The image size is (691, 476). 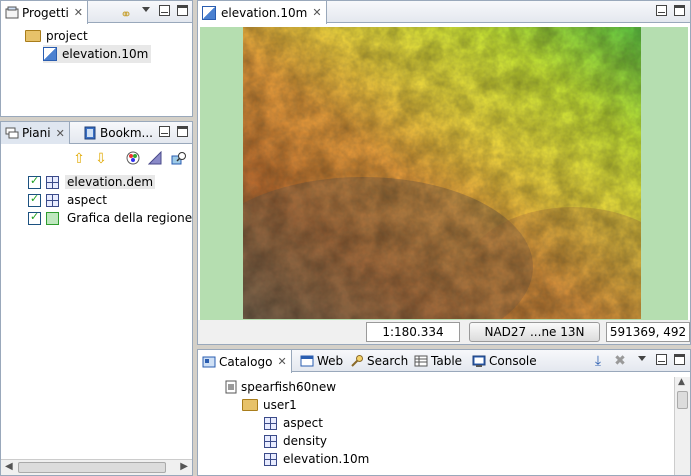 I want to click on import-icon: ⤓, so click(x=598, y=361).